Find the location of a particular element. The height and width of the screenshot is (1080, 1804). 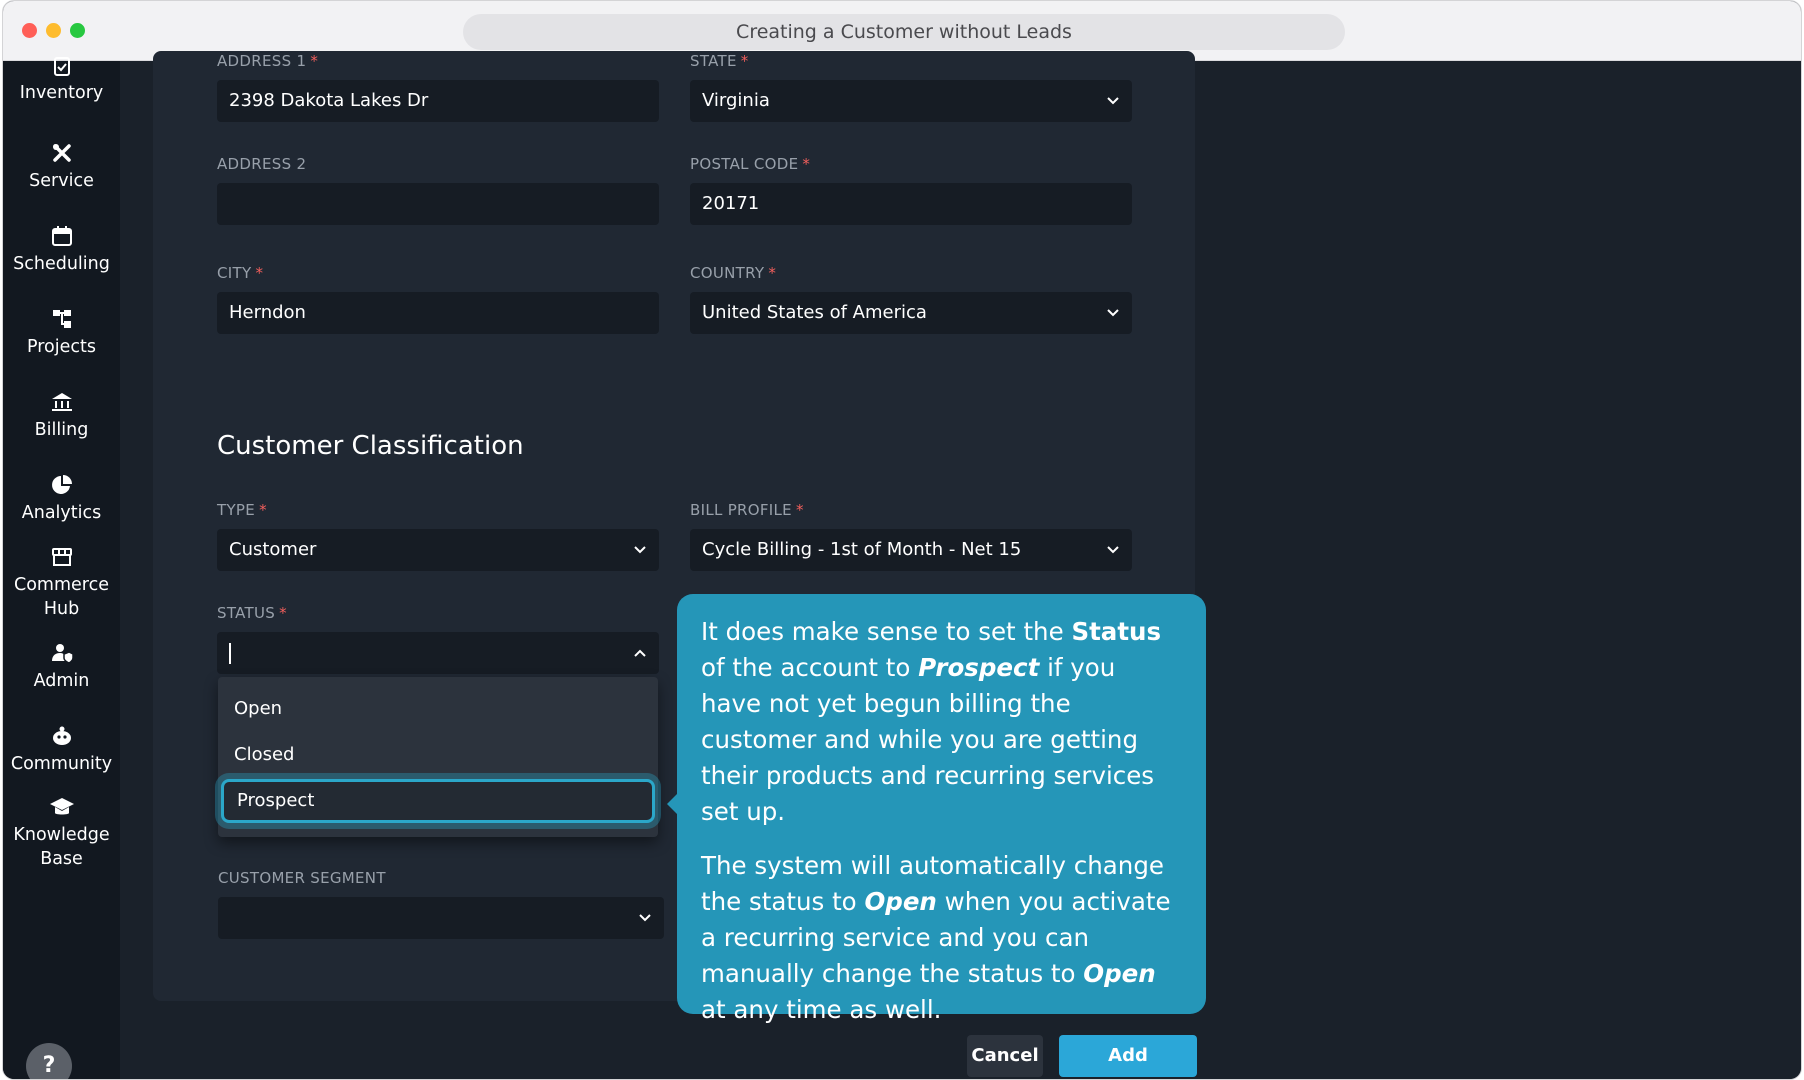

user-shield-icon is located at coordinates (62, 654).